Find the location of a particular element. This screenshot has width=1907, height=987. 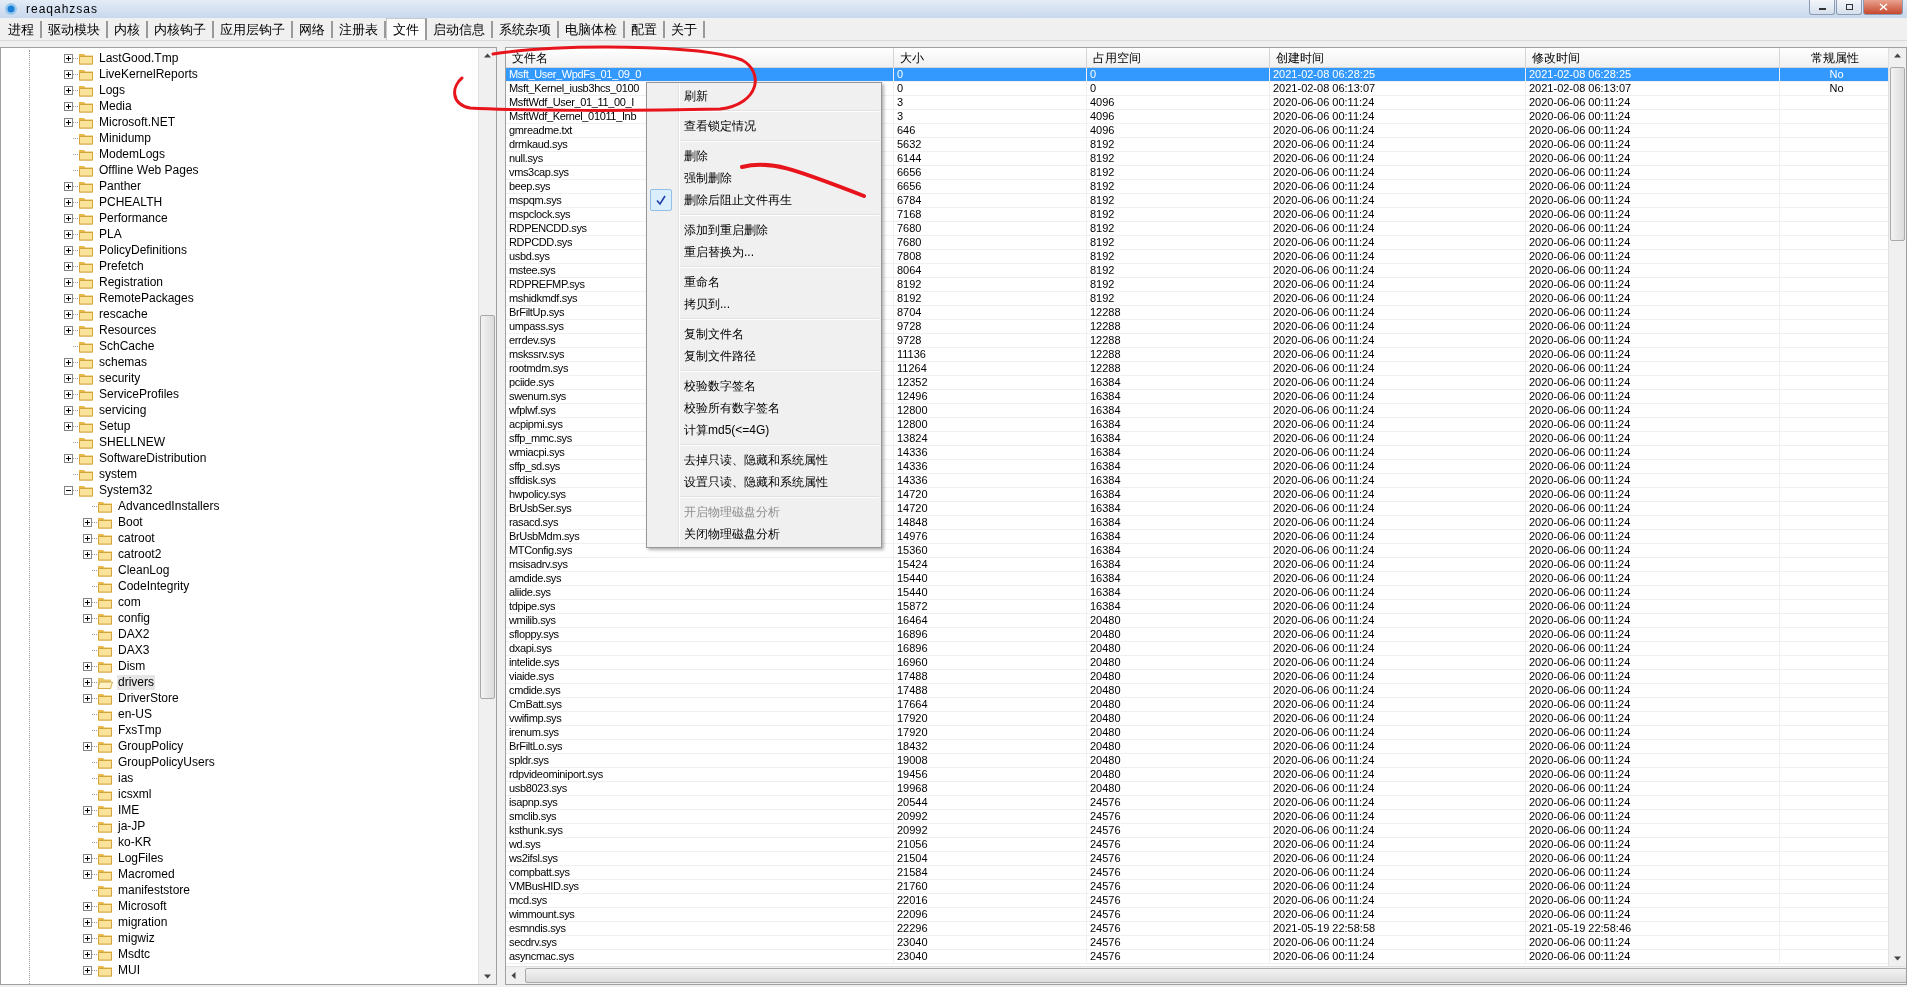

menu-item: 复制文件名 is located at coordinates (764, 334).